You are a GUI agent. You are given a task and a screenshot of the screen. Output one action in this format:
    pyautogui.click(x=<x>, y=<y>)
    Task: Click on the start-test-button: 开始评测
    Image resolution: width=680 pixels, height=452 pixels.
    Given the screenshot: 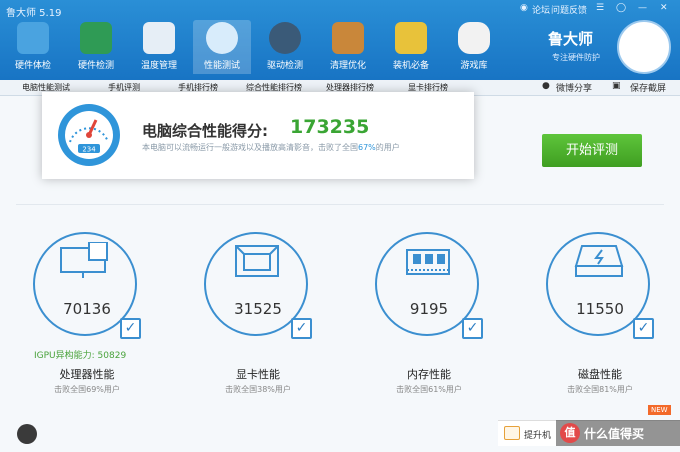 What is the action you would take?
    pyautogui.click(x=592, y=150)
    